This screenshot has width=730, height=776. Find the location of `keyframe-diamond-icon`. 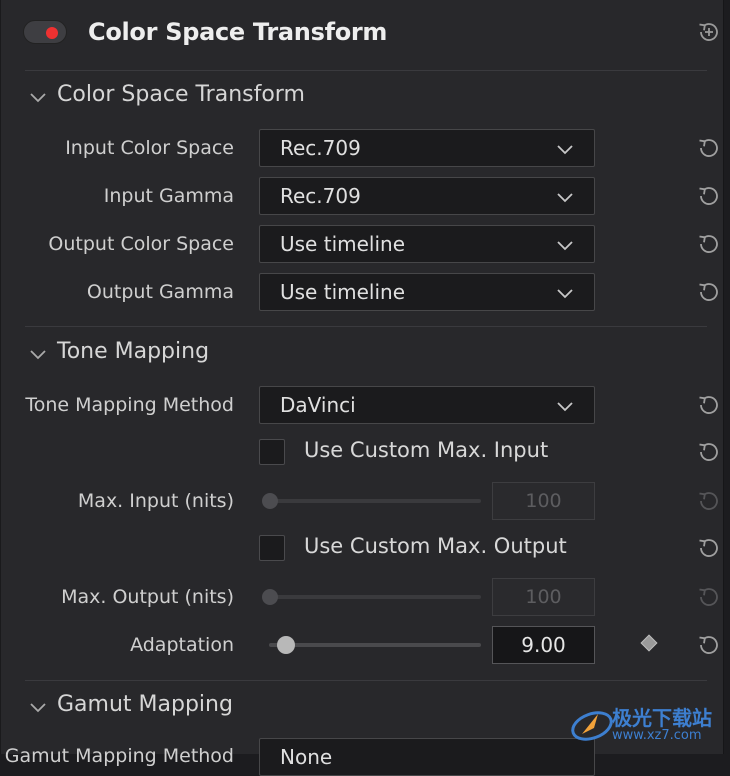

keyframe-diamond-icon is located at coordinates (649, 643).